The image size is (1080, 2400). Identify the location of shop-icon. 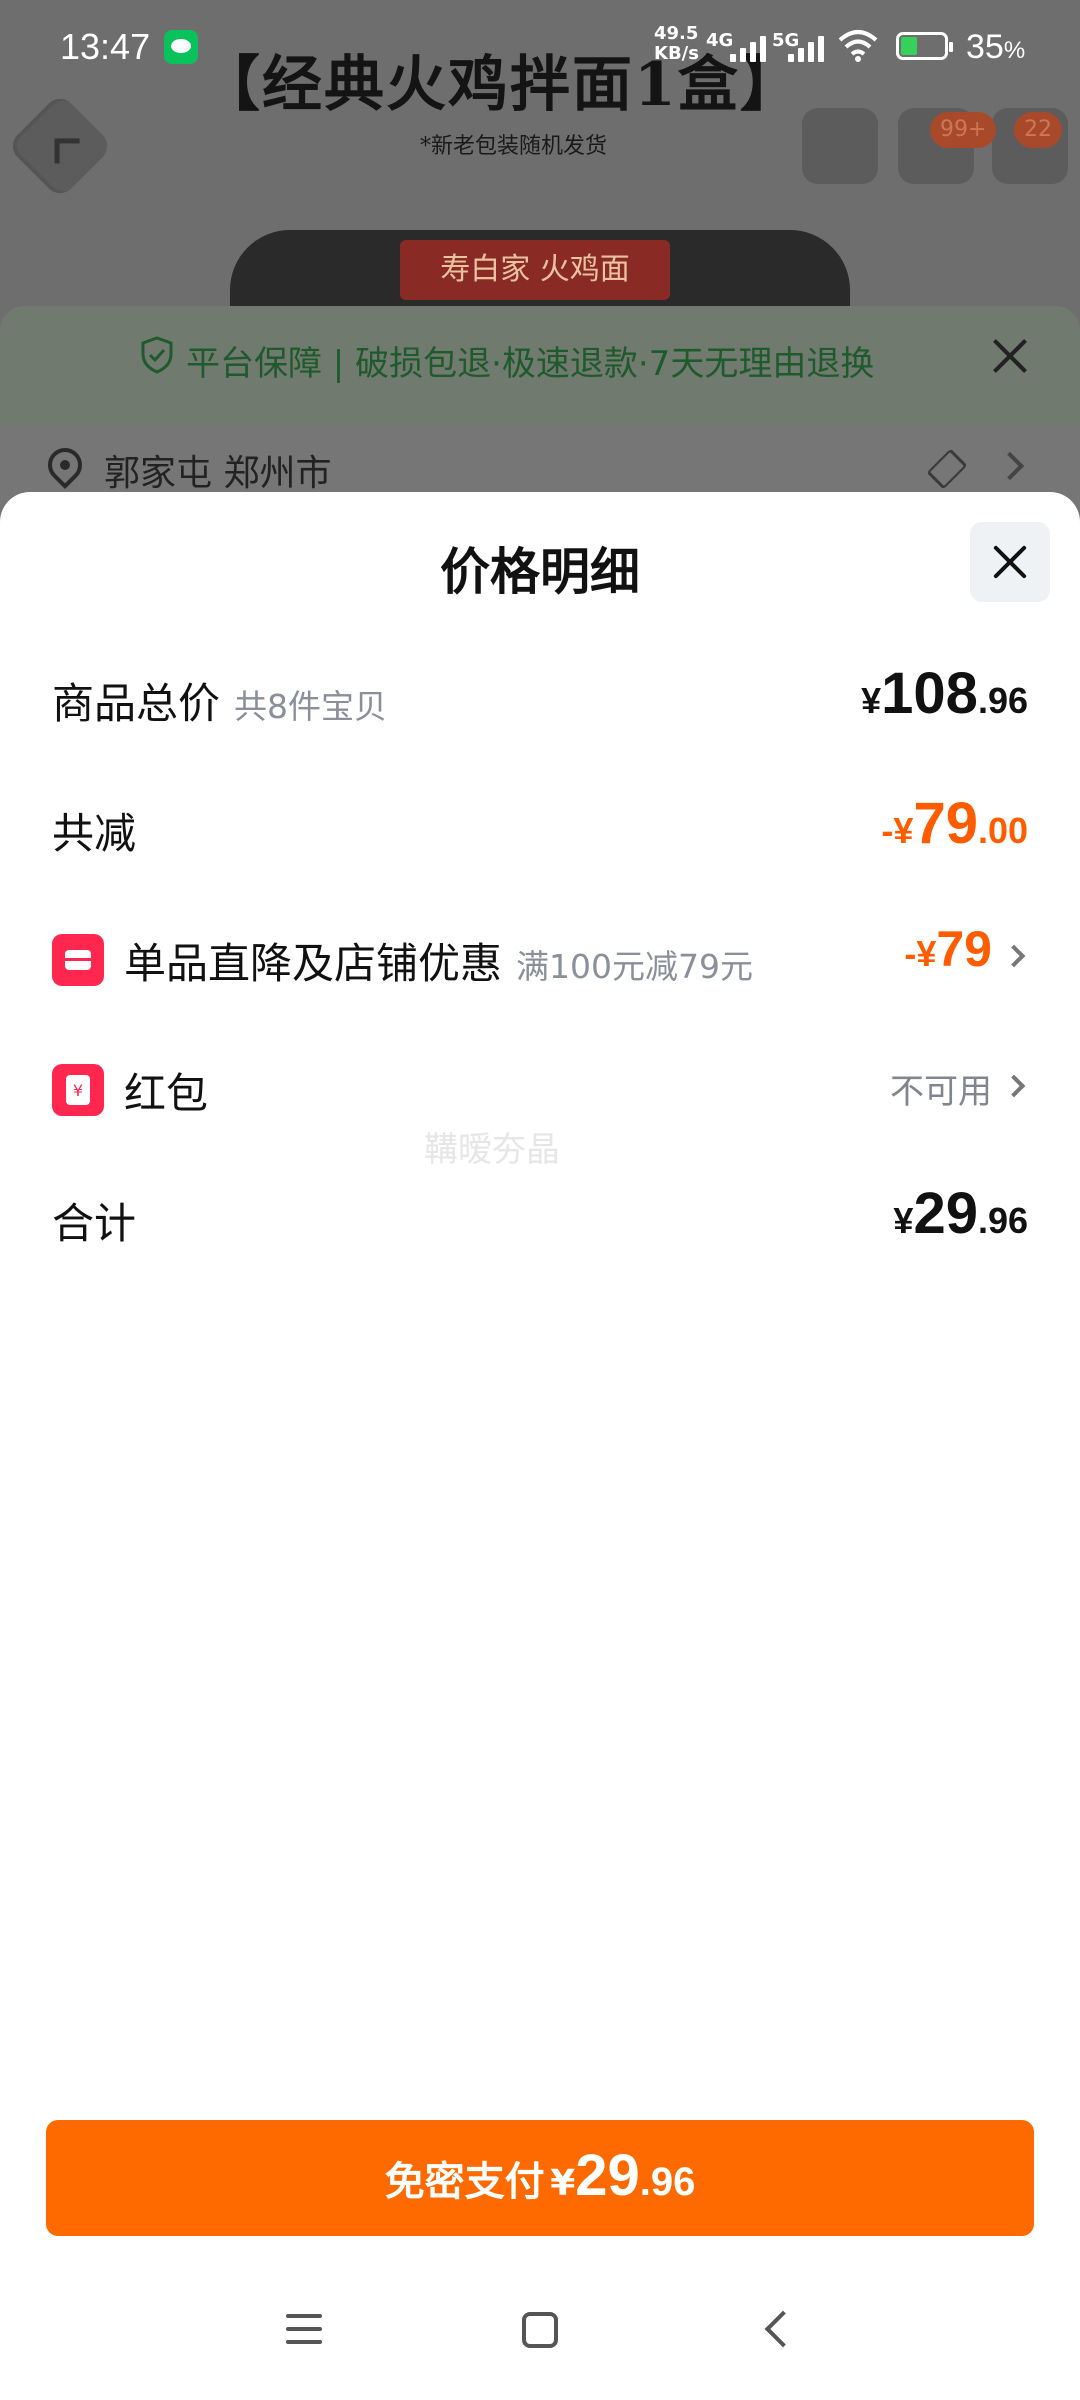
(78, 960).